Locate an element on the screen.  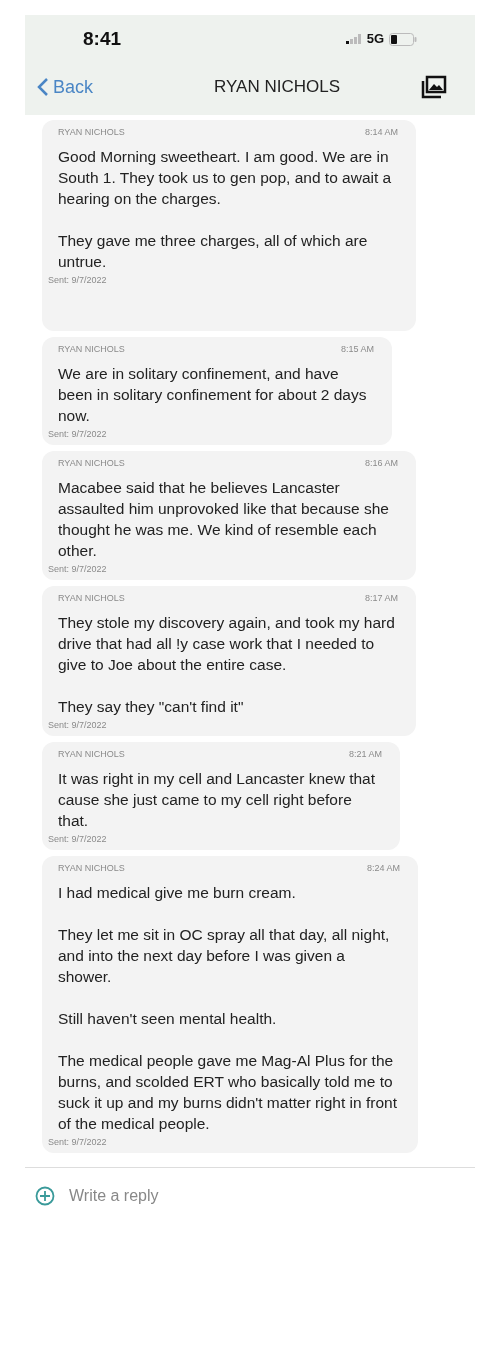
message-time: 8:14 AM is located at coordinates (381, 132).